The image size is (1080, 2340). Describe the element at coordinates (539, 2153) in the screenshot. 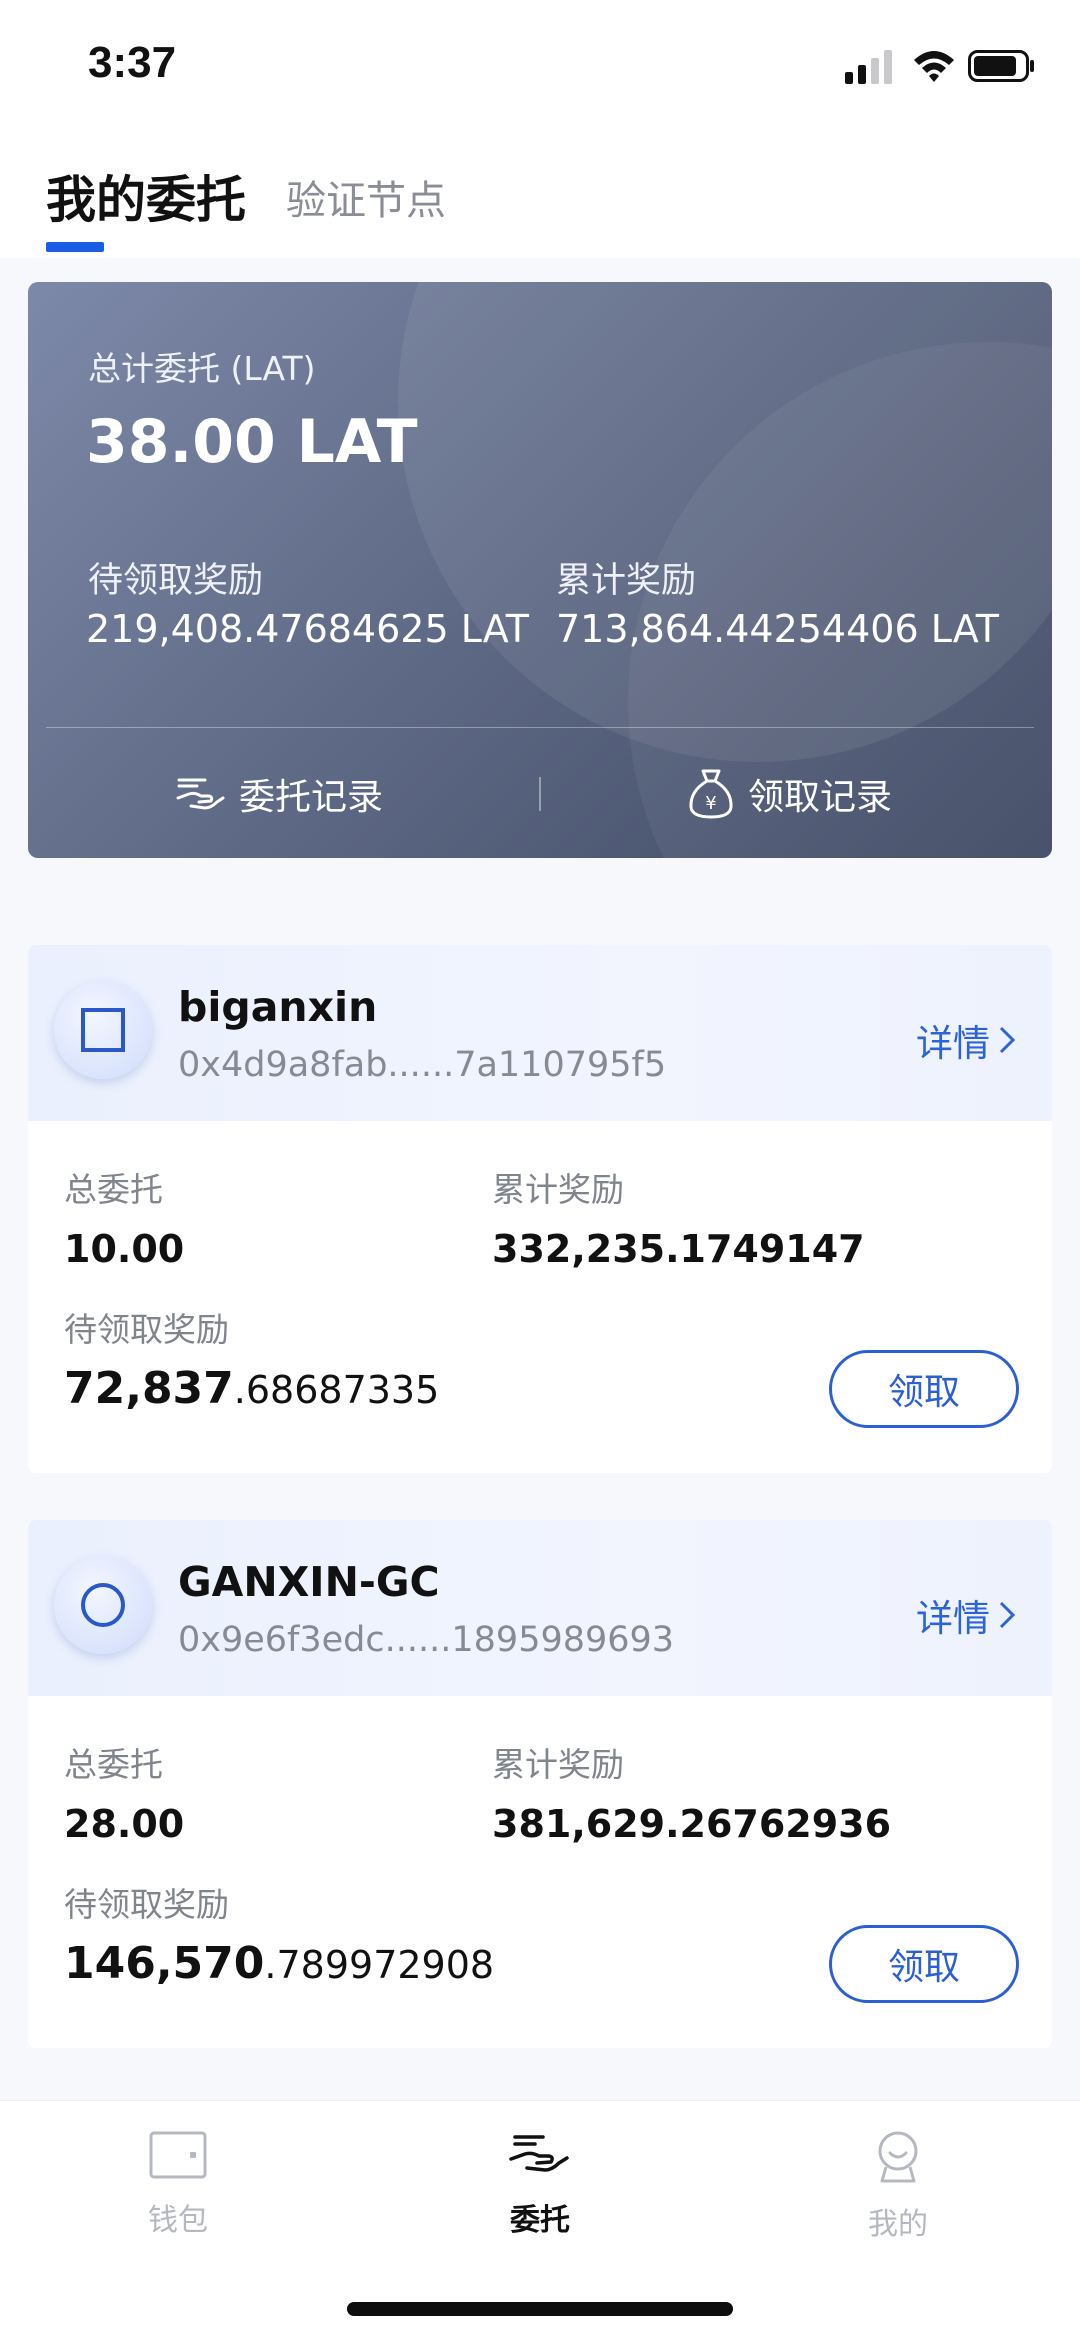

I see `delegate-icon` at that location.